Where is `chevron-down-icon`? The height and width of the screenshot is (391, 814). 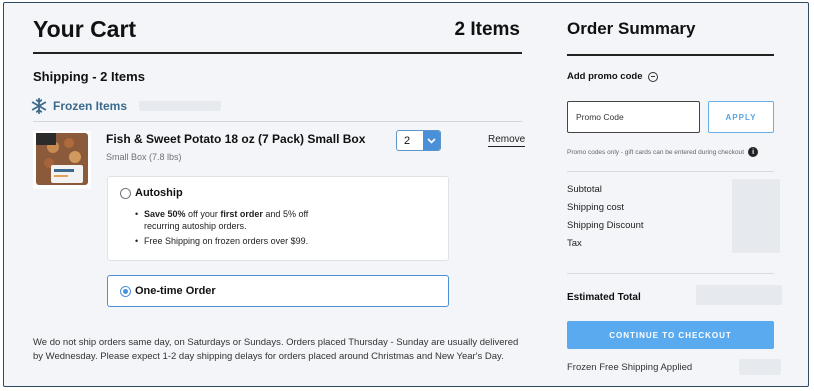
chevron-down-icon is located at coordinates (431, 140).